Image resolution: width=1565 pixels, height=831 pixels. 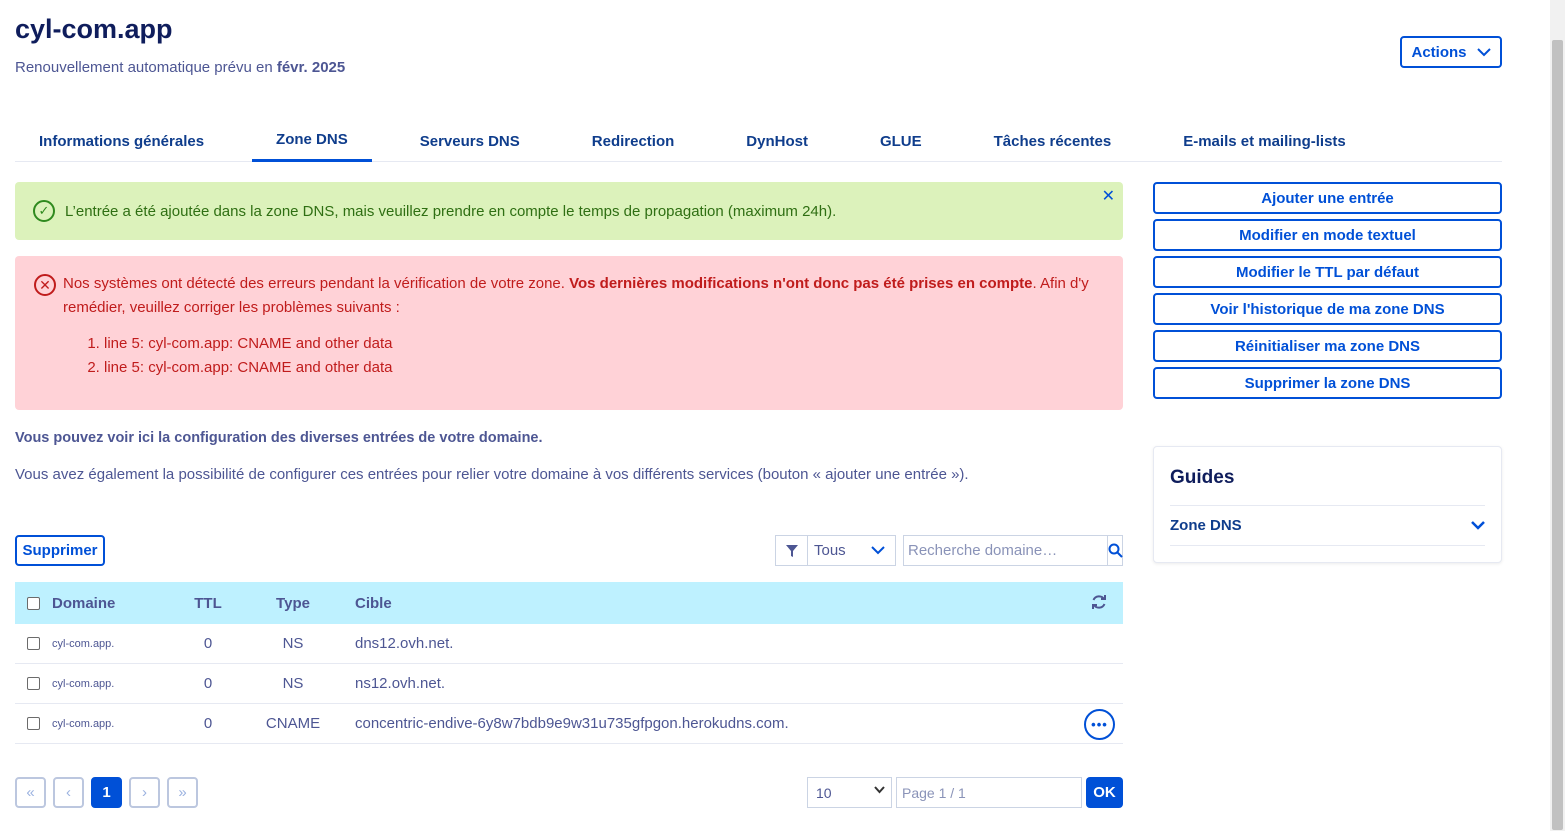 What do you see at coordinates (1327, 526) in the screenshot?
I see `guide-item-zone-dns: Zone DNS` at bounding box center [1327, 526].